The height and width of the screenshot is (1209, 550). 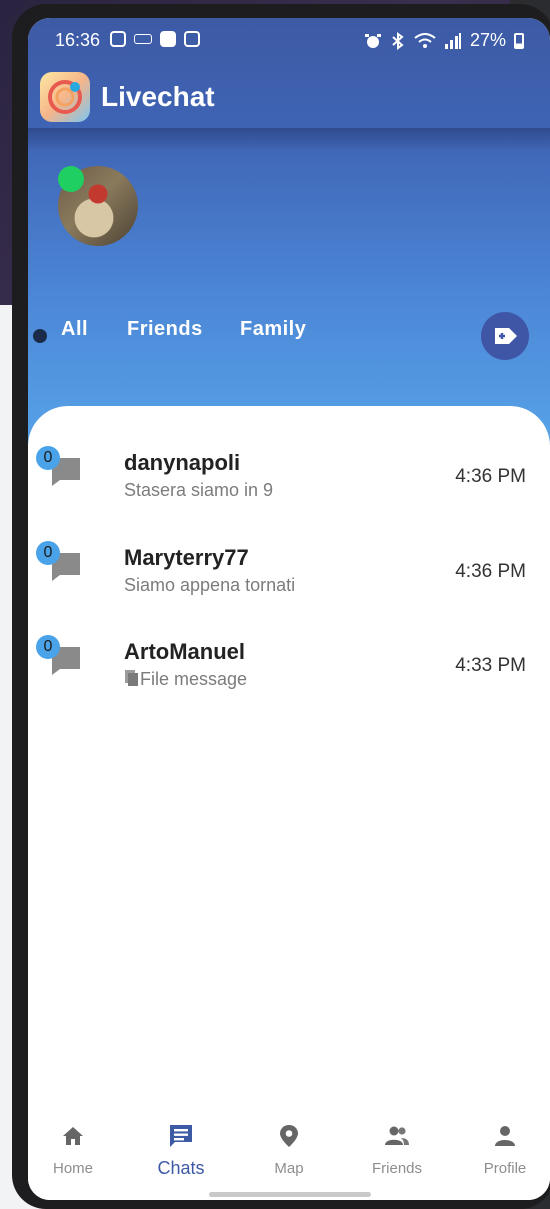 I want to click on carrier-icon, so click(x=143, y=39).